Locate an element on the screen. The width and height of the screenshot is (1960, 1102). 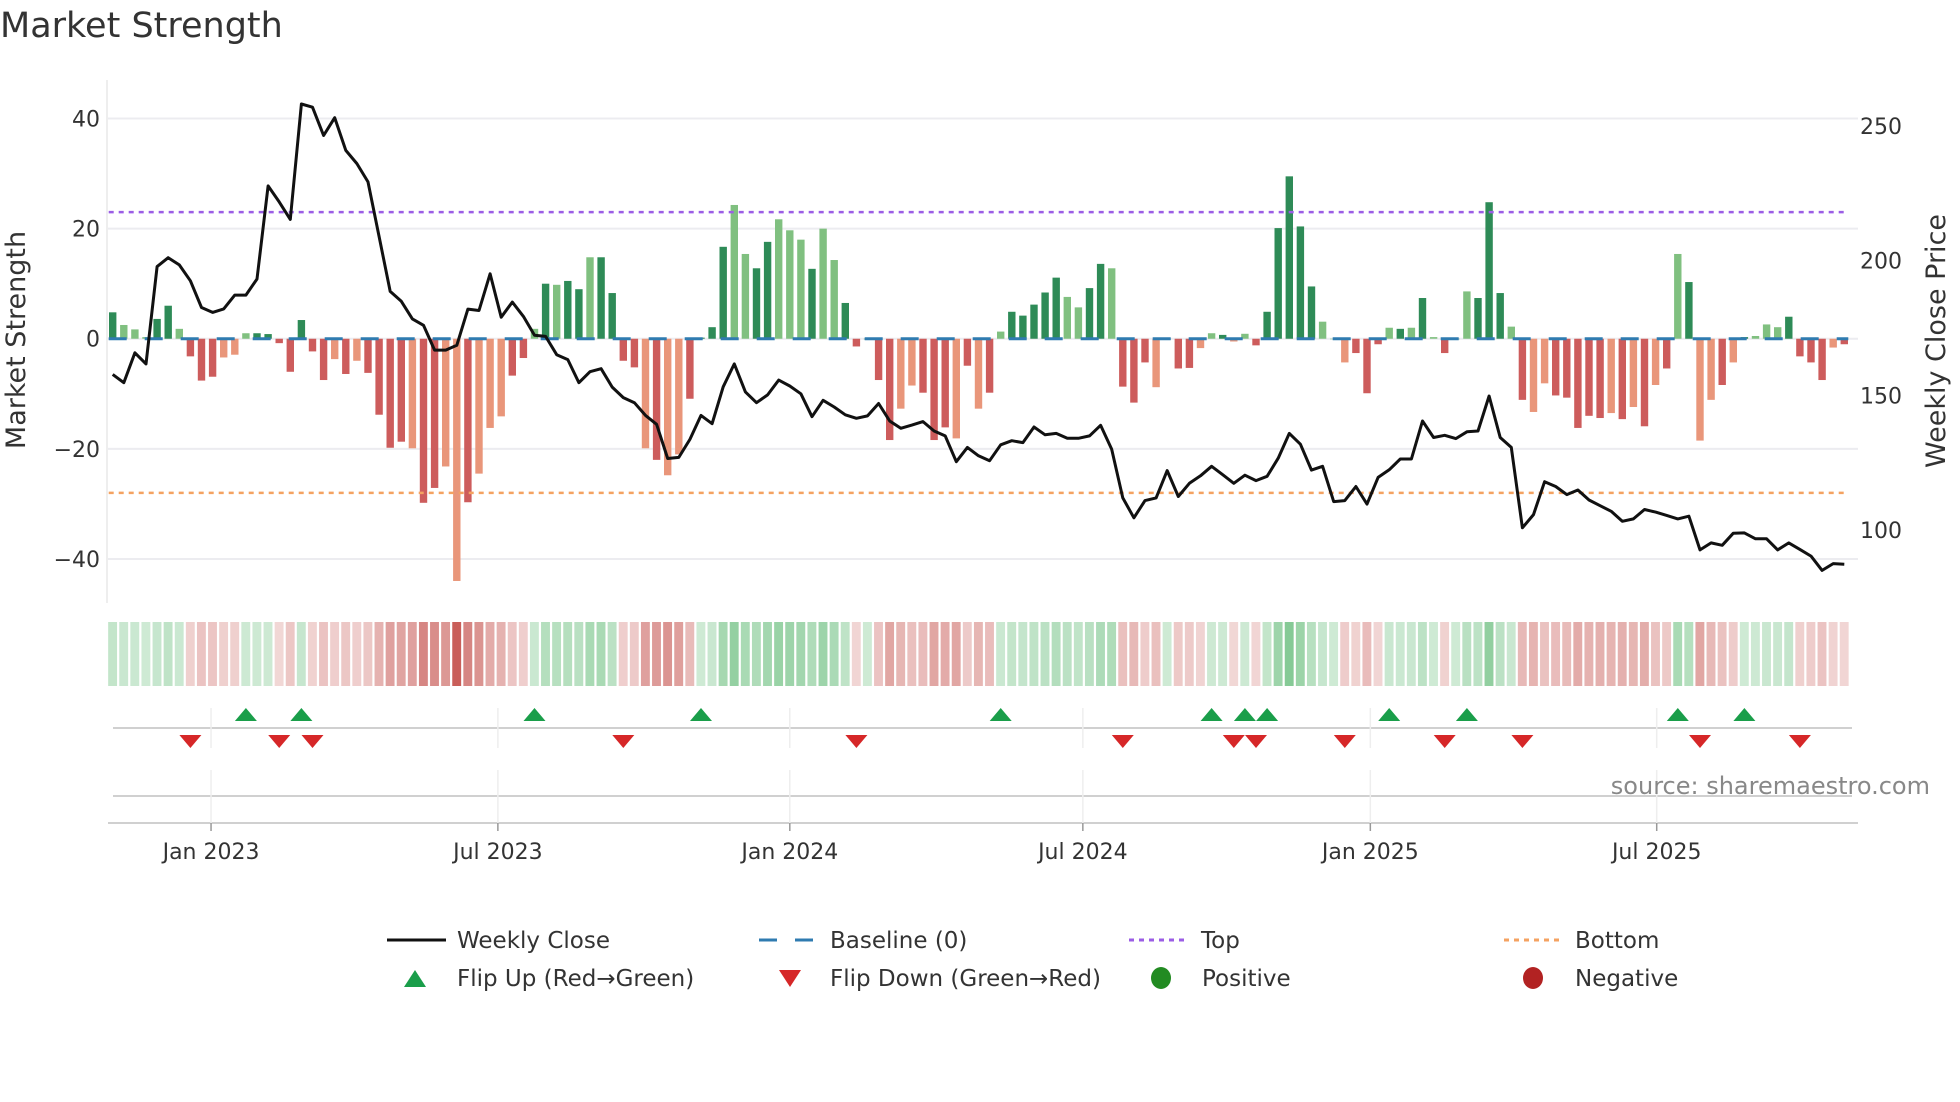
legend-bottom: Bottom is located at coordinates (1581, 941).